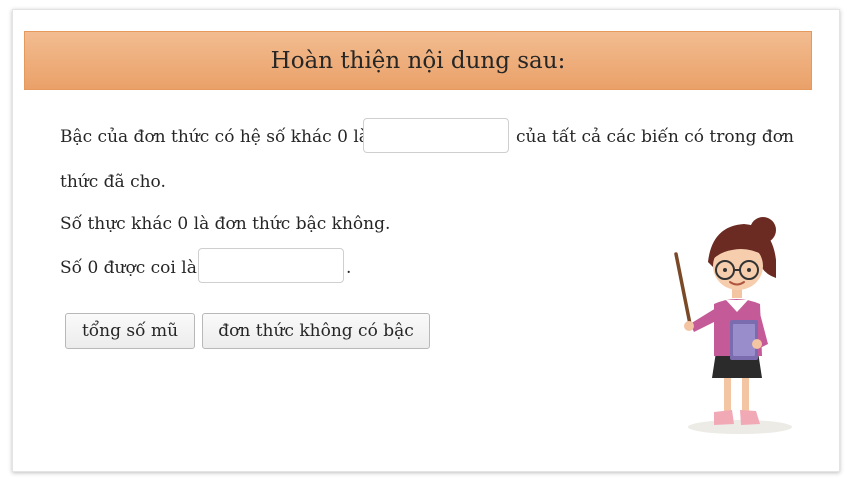  I want to click on sentence2: Số thực khác 0 là đơn thức bậc không., so click(225, 224).